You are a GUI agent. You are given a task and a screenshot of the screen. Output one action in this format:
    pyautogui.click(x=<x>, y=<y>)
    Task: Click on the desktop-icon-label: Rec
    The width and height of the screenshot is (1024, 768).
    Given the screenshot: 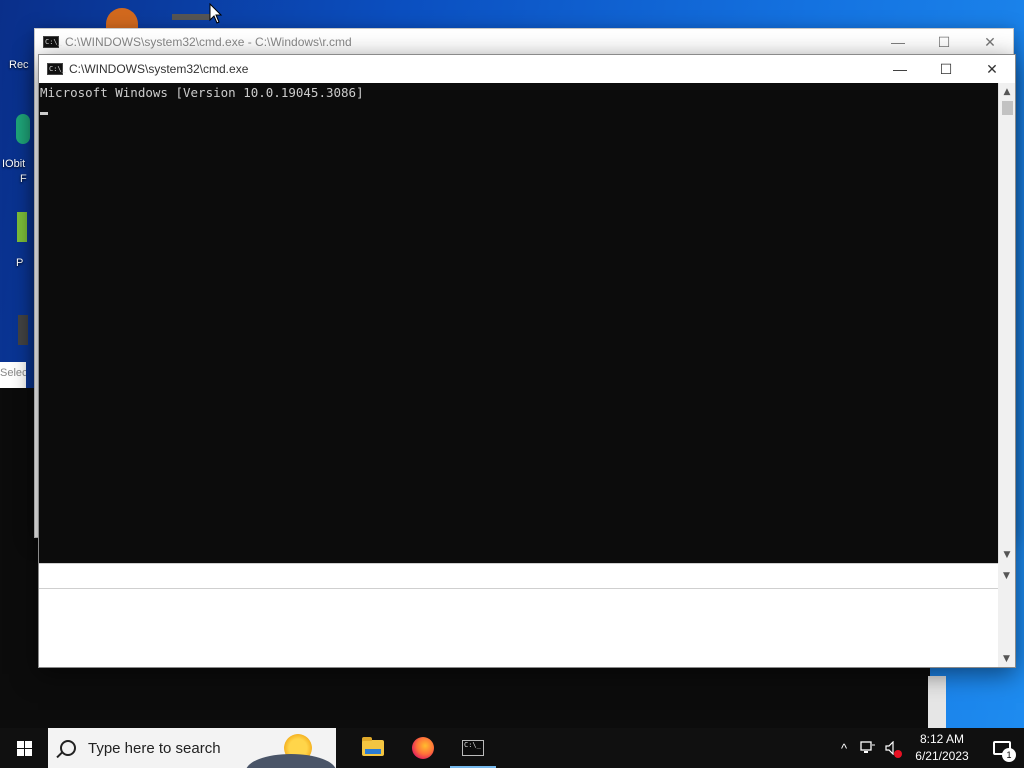 What is the action you would take?
    pyautogui.click(x=19, y=65)
    